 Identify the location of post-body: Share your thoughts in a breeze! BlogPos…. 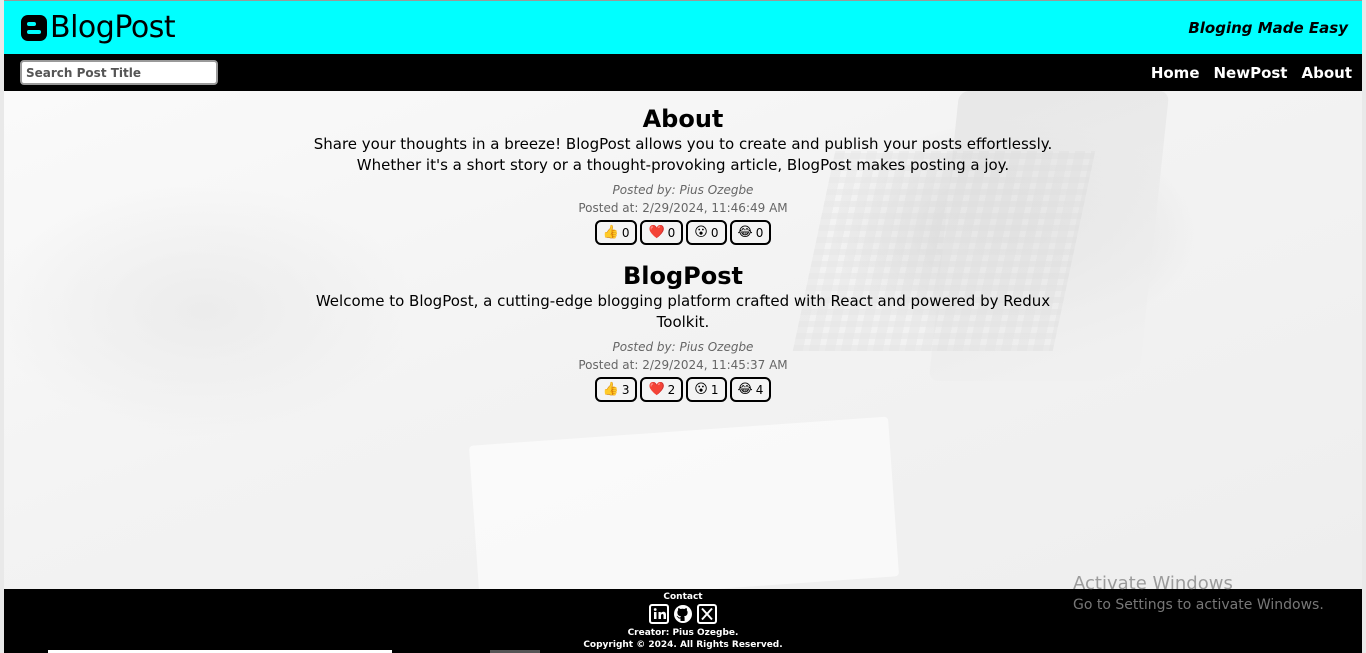
(683, 154).